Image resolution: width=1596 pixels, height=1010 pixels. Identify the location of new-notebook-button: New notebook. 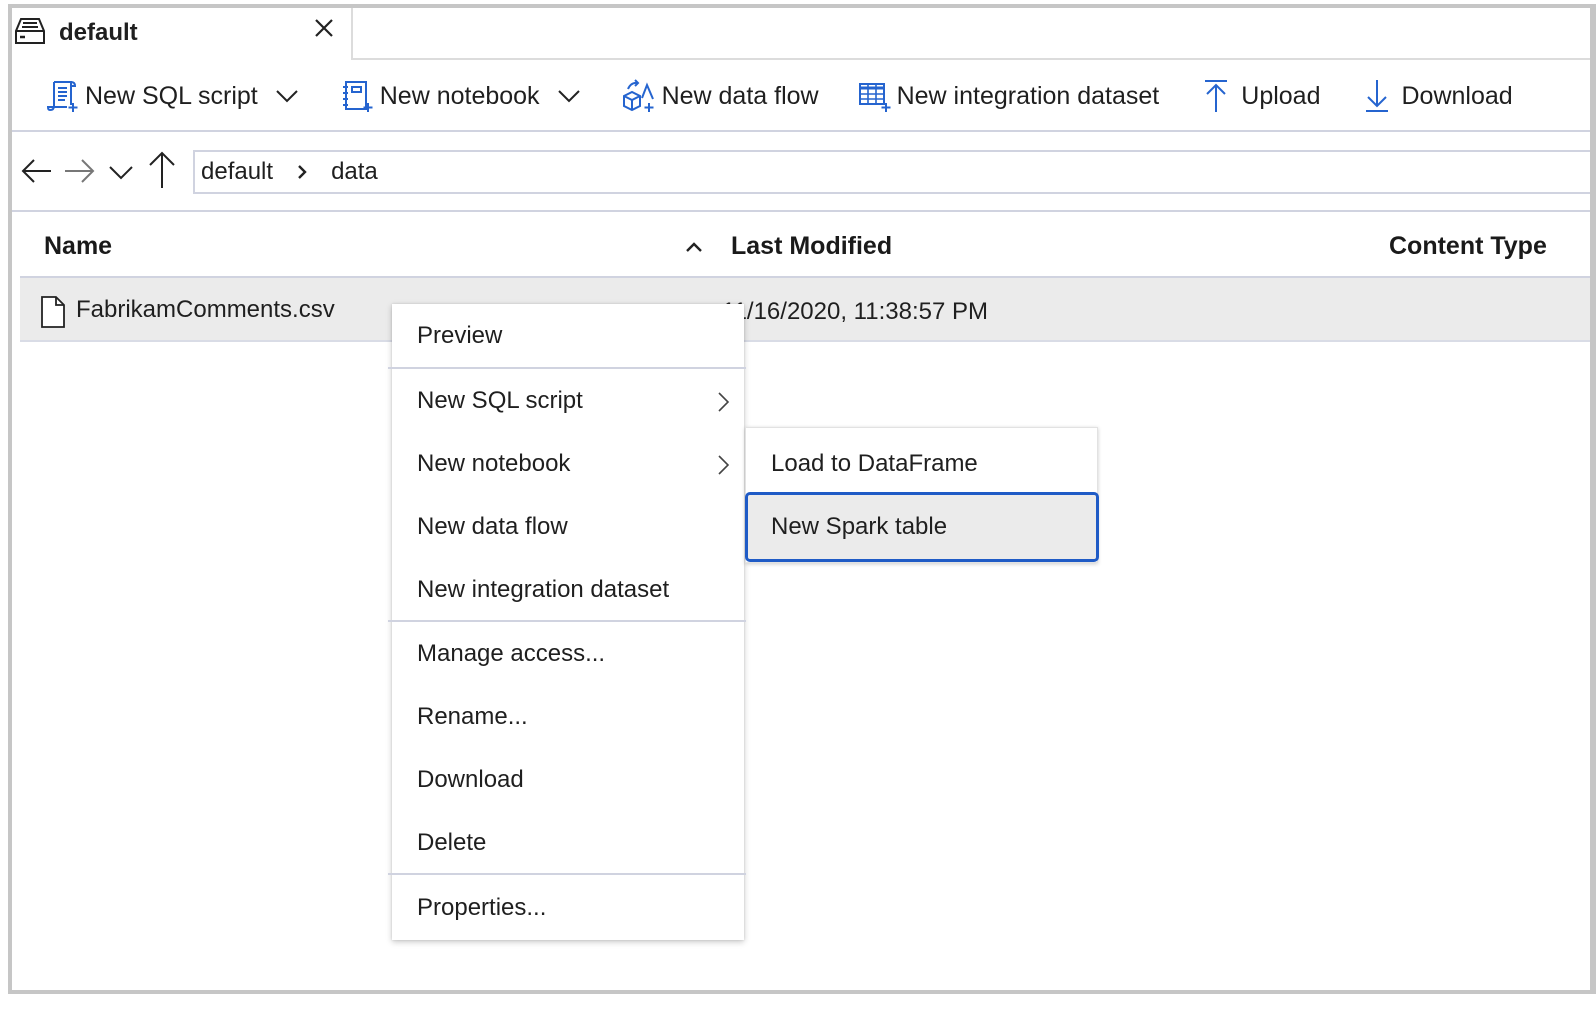
(461, 96).